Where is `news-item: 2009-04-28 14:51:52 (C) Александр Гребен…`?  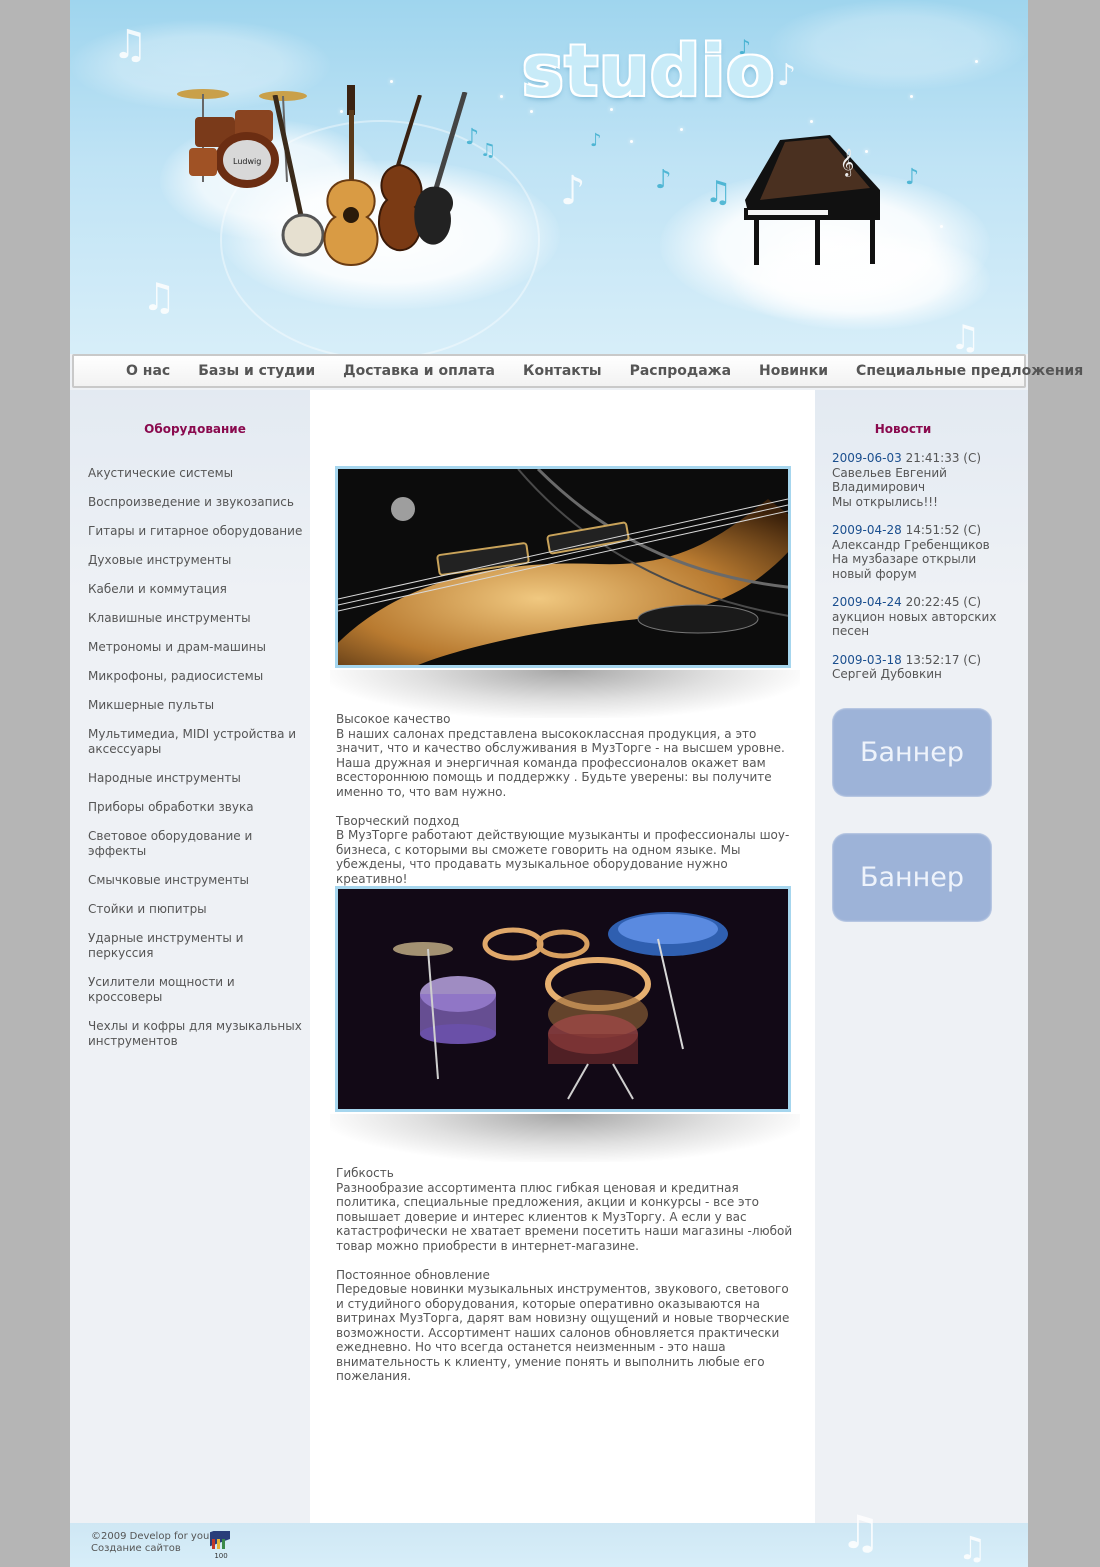 news-item: 2009-04-28 14:51:52 (C) Александр Гребен… is located at coordinates (924, 552).